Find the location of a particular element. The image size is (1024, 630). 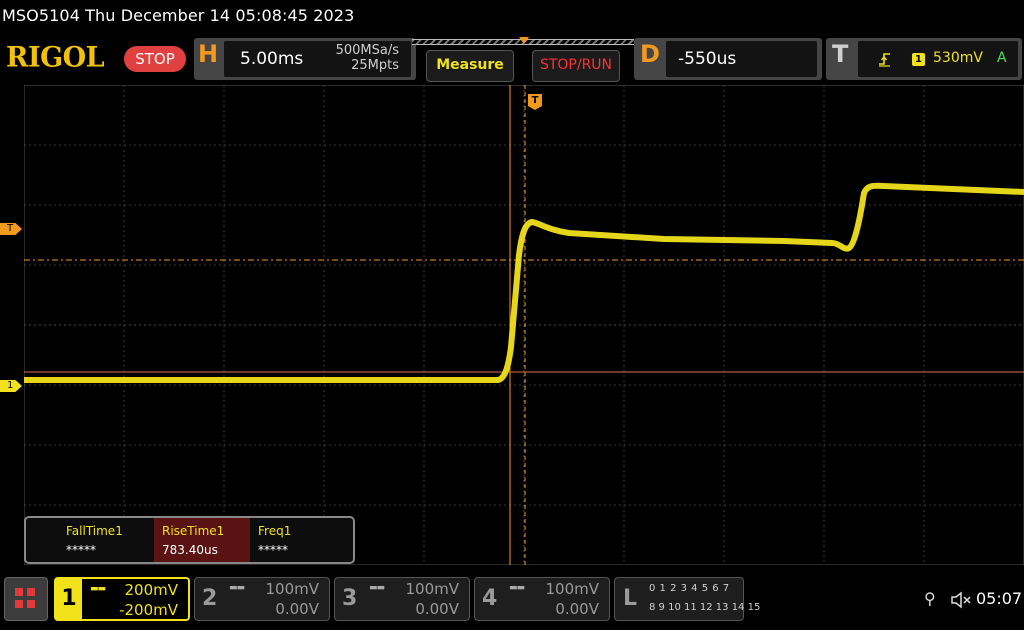

delay-letter: D is located at coordinates (650, 54).